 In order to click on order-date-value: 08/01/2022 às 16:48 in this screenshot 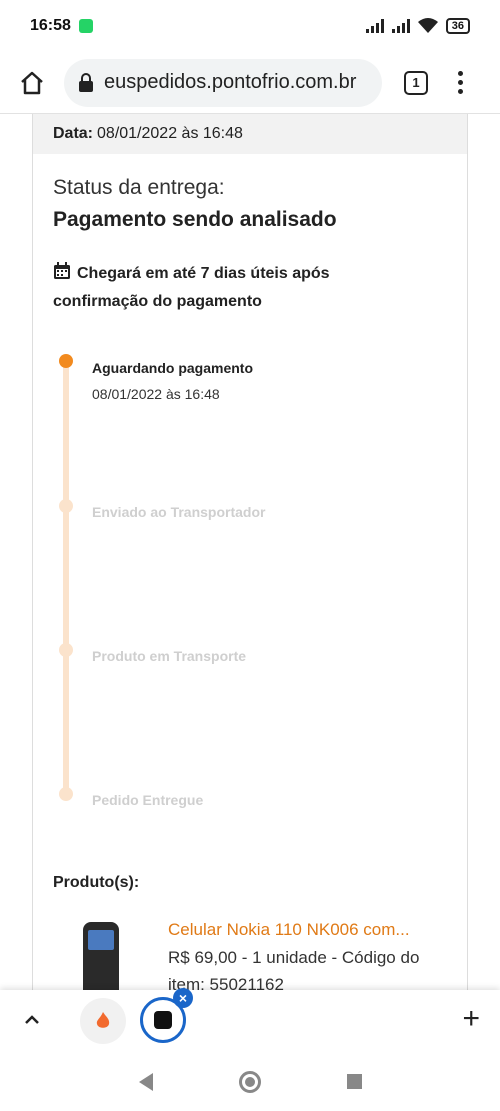, I will do `click(170, 133)`.